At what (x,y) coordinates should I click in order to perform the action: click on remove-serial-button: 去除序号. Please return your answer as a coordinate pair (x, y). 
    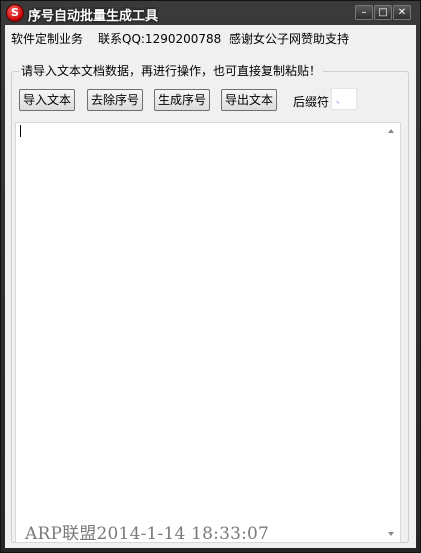
    Looking at the image, I should click on (115, 100).